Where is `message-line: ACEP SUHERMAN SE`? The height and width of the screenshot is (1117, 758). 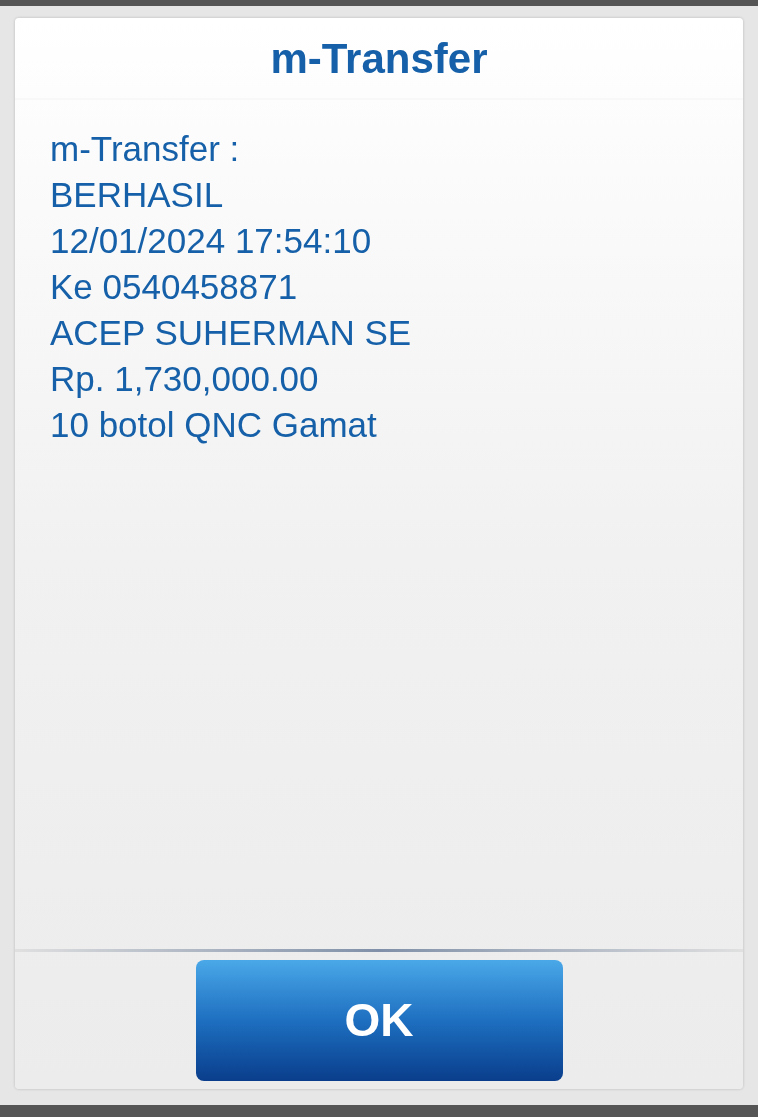 message-line: ACEP SUHERMAN SE is located at coordinates (231, 333).